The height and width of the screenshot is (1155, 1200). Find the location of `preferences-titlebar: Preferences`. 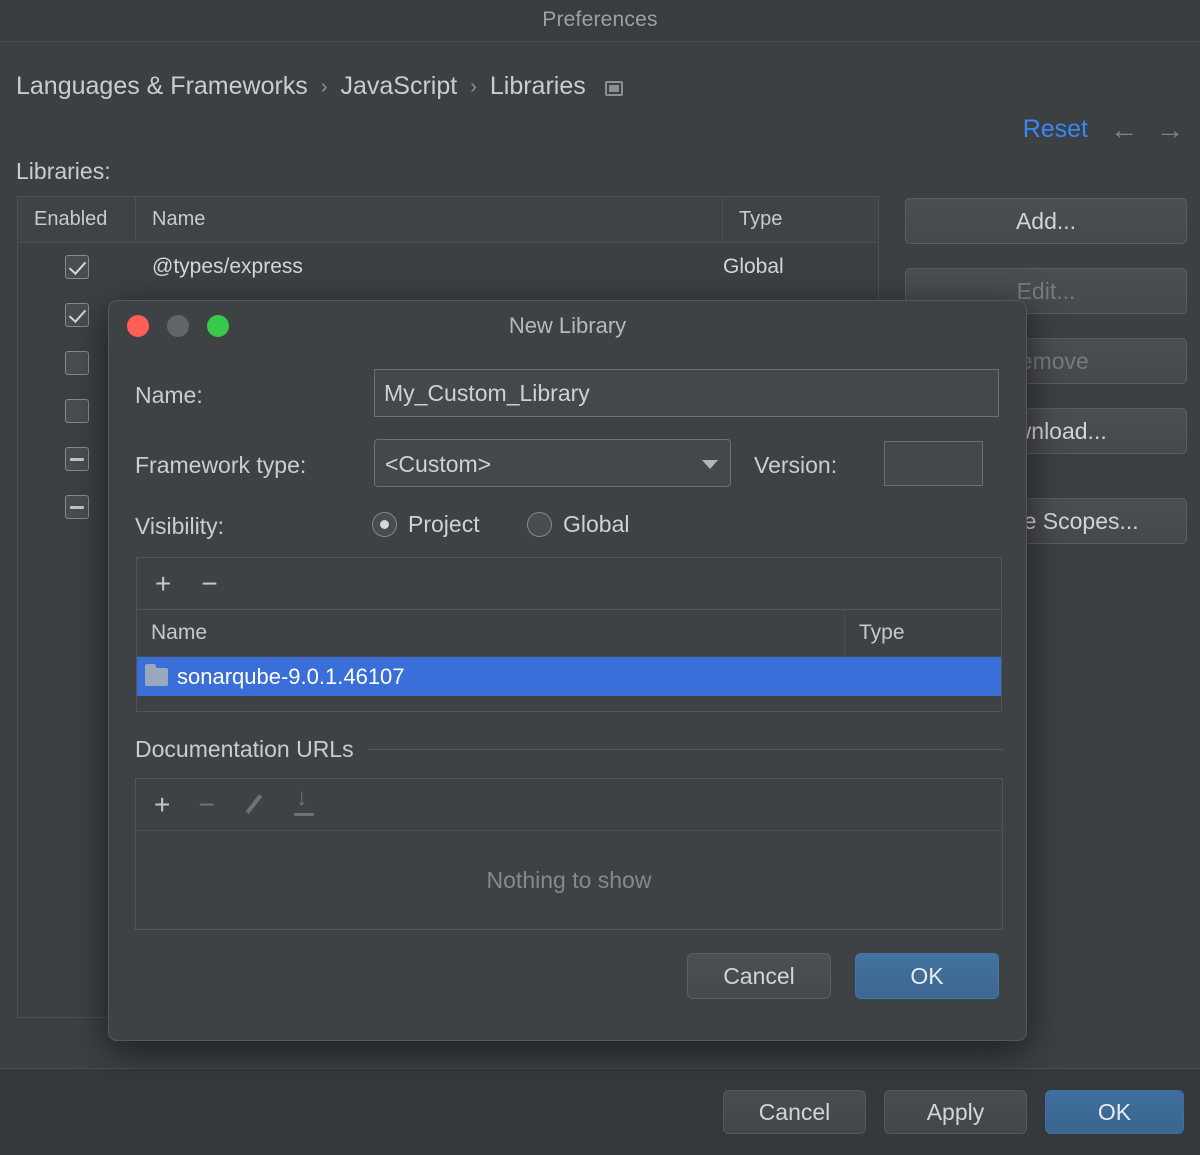

preferences-titlebar: Preferences is located at coordinates (600, 21).